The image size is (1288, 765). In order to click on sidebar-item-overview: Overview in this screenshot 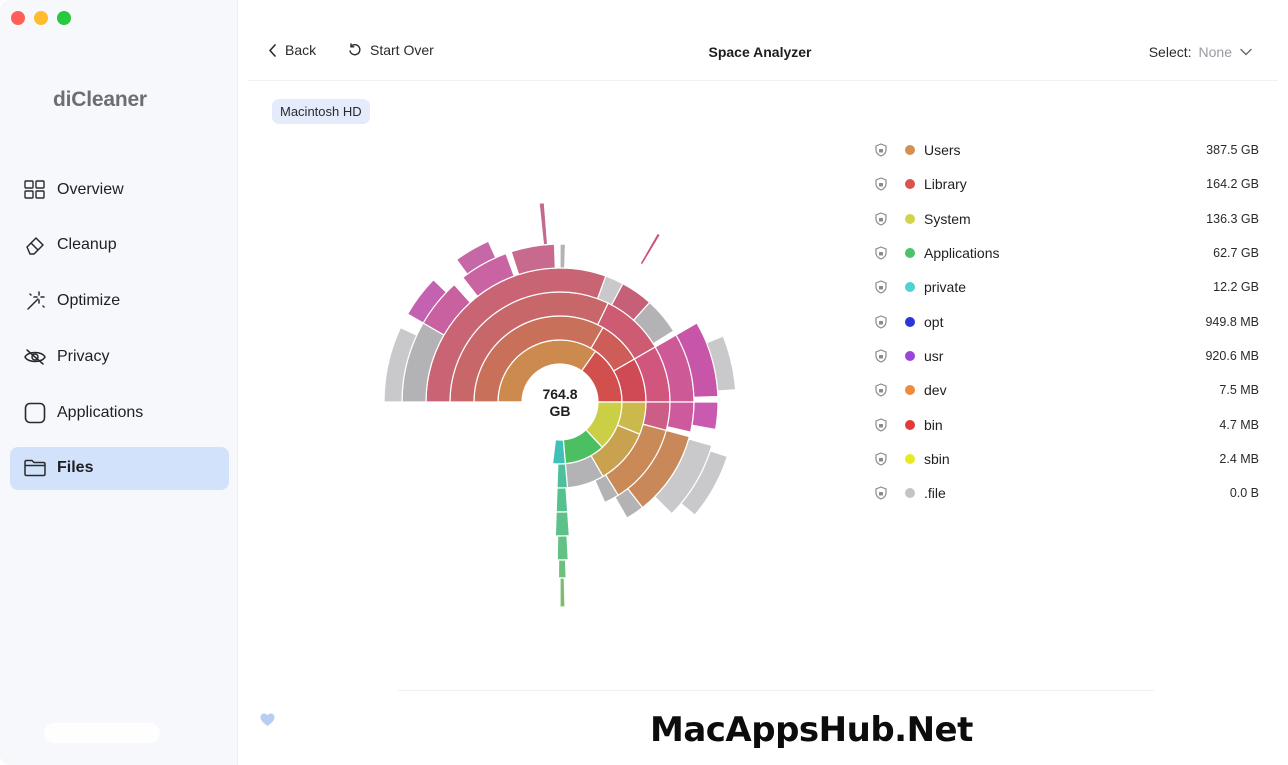, I will do `click(119, 189)`.